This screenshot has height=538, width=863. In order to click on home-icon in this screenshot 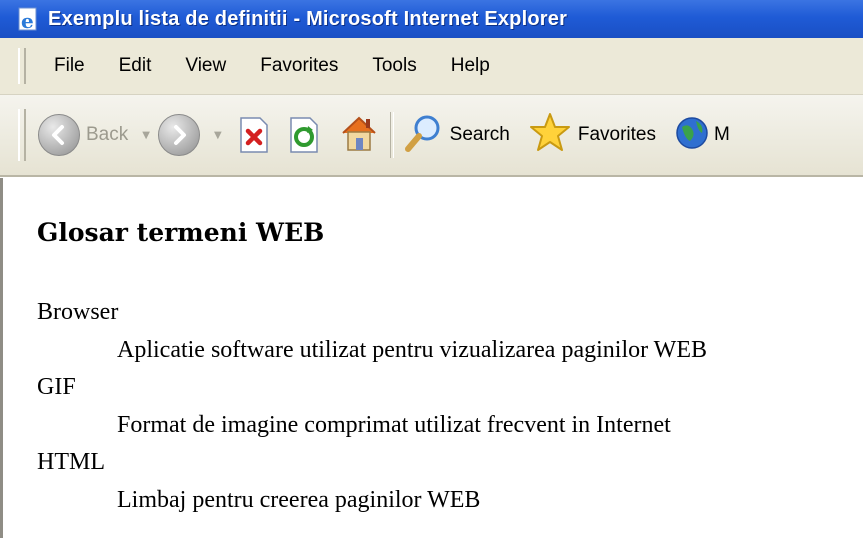, I will do `click(359, 135)`.